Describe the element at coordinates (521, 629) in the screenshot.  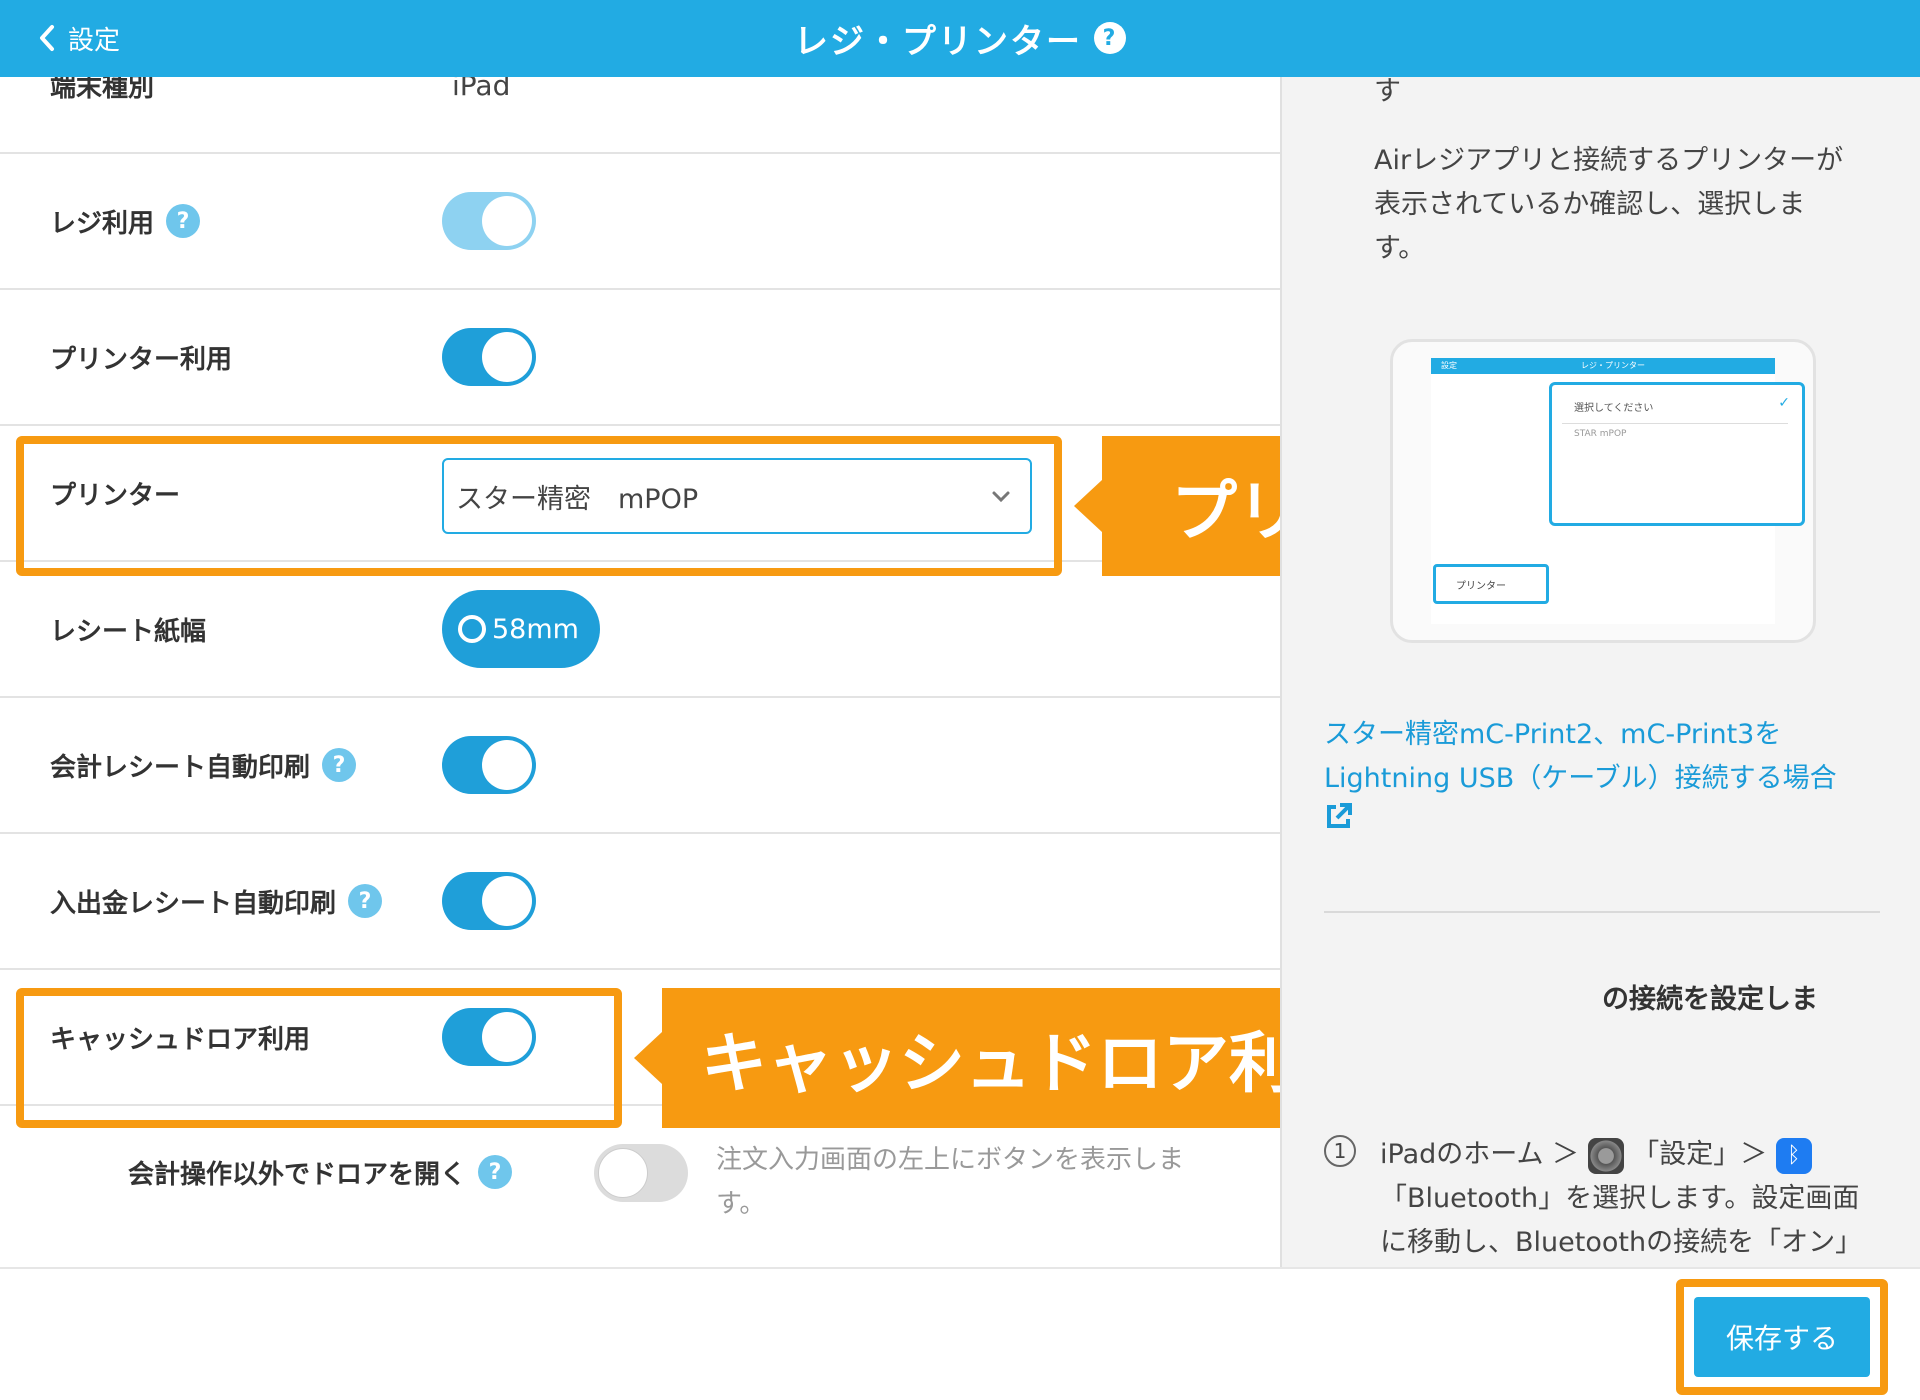
I see `receipt-width-58mm-option: 58mm` at that location.